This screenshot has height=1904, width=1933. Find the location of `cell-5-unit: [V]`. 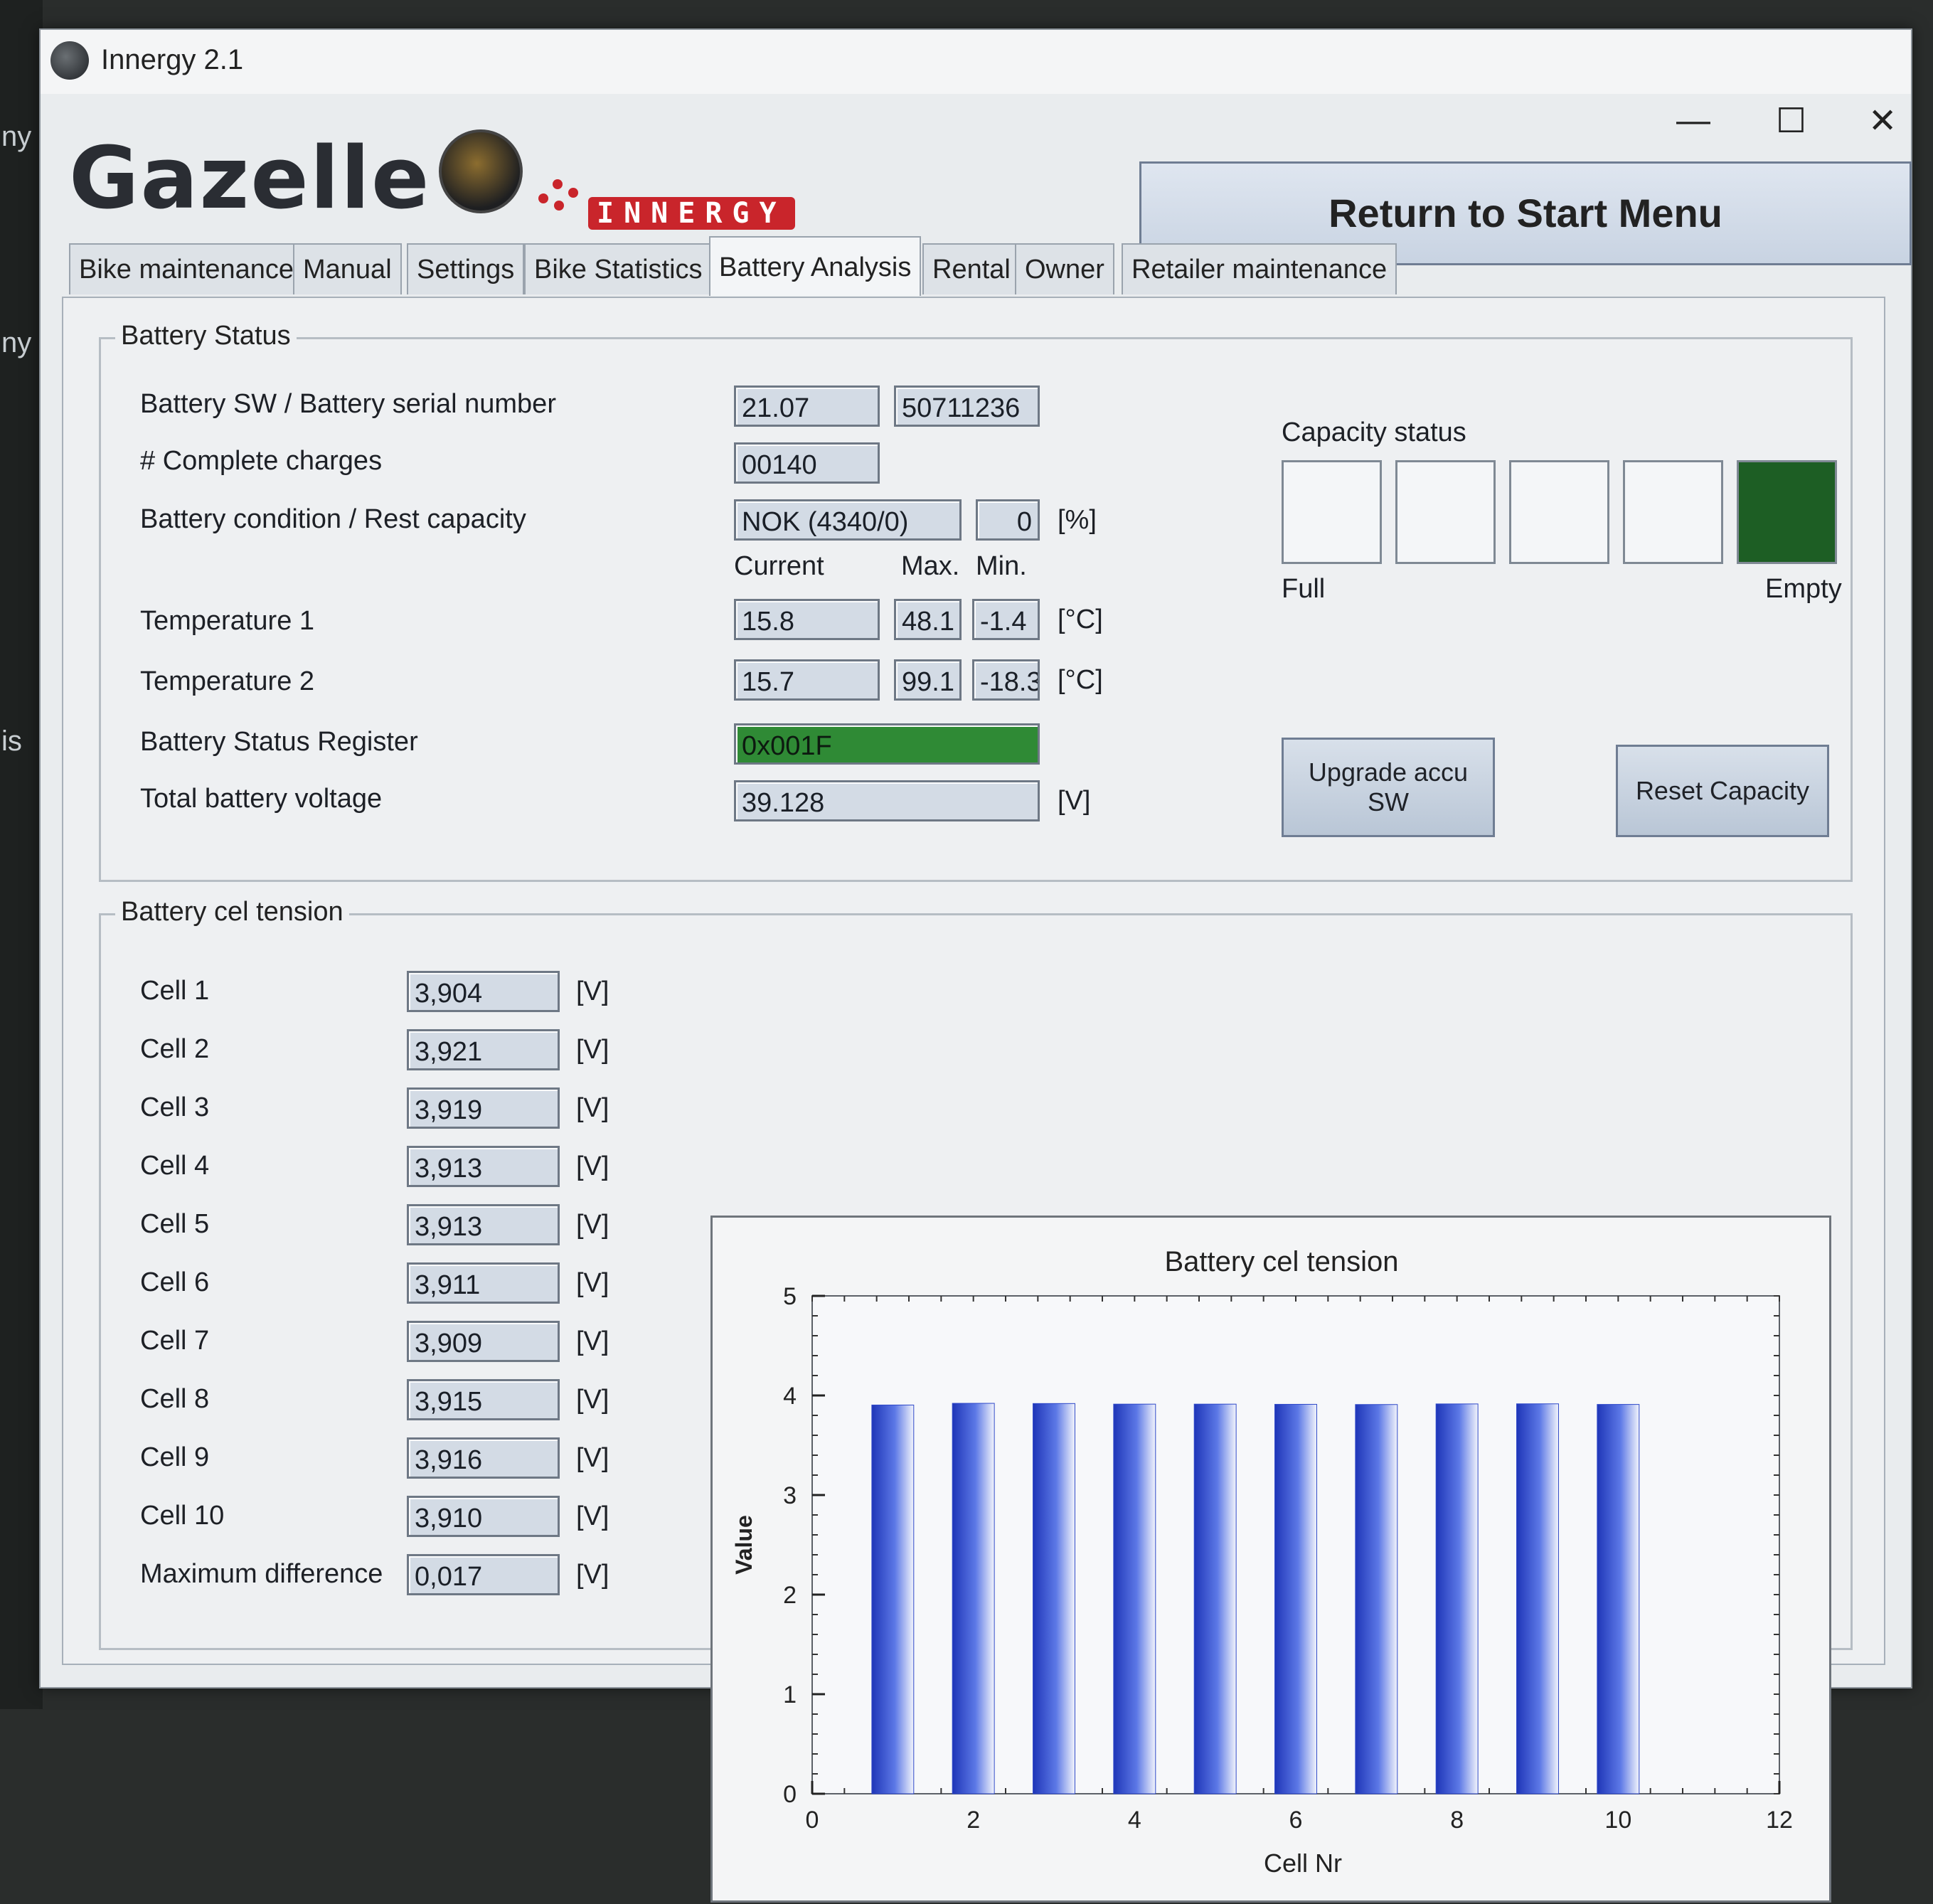

cell-5-unit: [V] is located at coordinates (592, 1225).